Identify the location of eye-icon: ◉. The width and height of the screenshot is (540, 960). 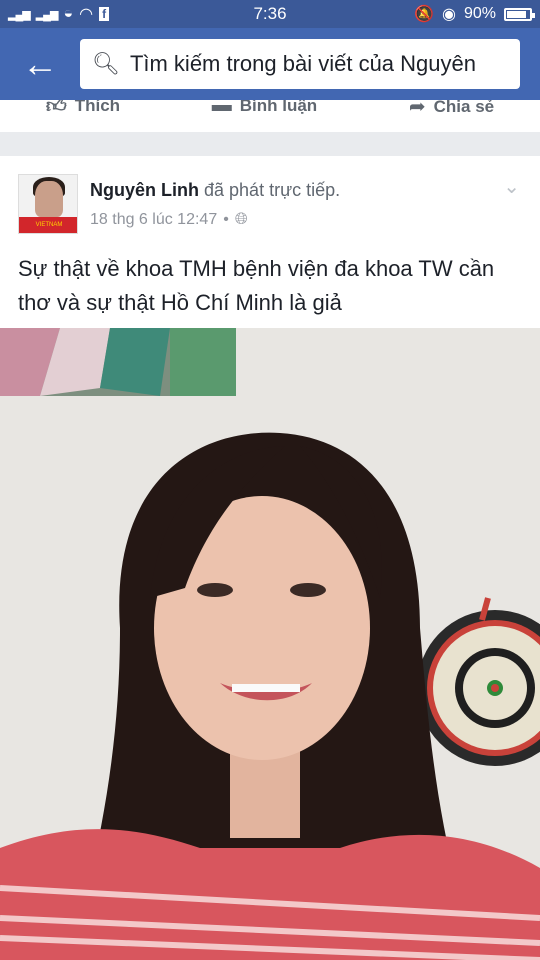
(449, 14).